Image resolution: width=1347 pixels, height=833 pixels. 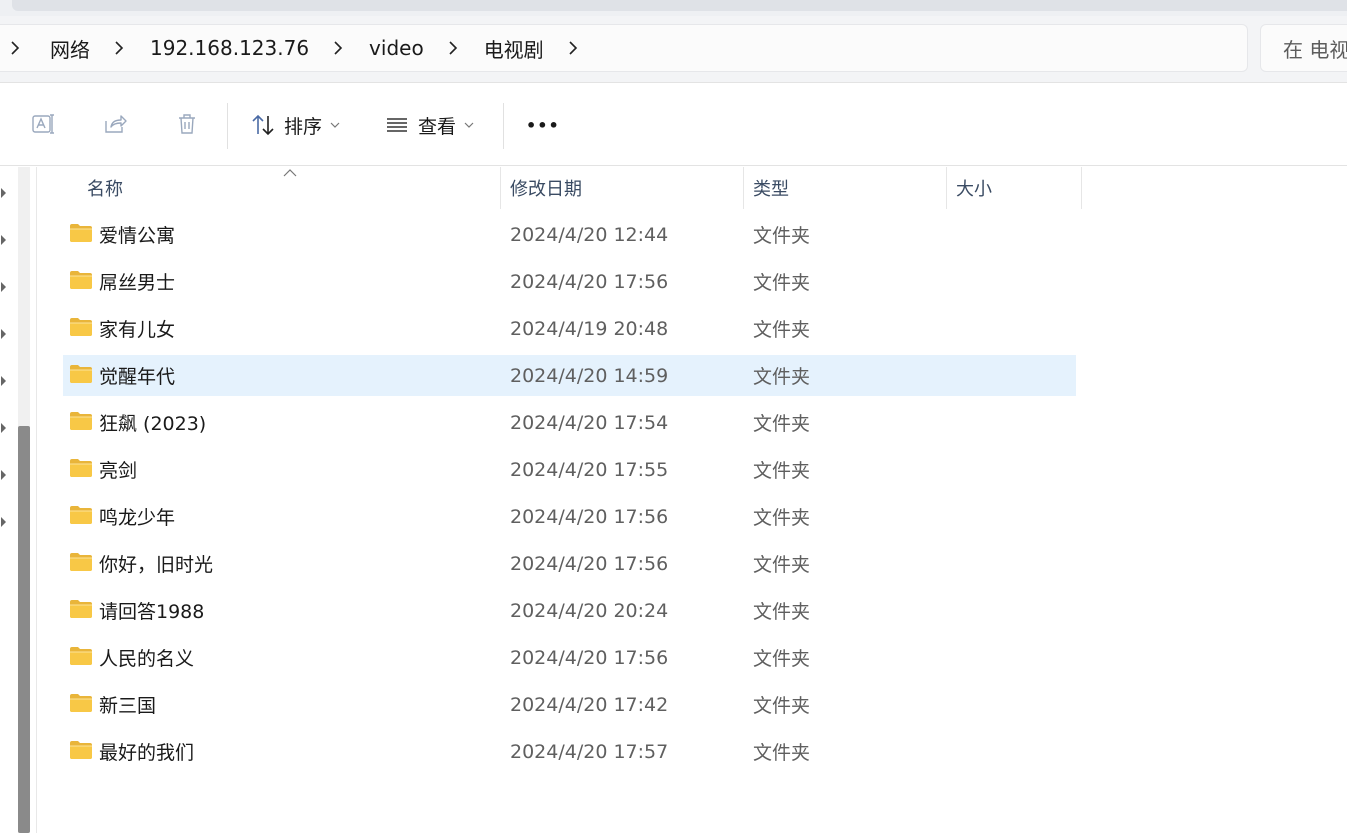 I want to click on file-row: 你好，旧时光 2024/4/20 17:56 文件夹, so click(x=569, y=563).